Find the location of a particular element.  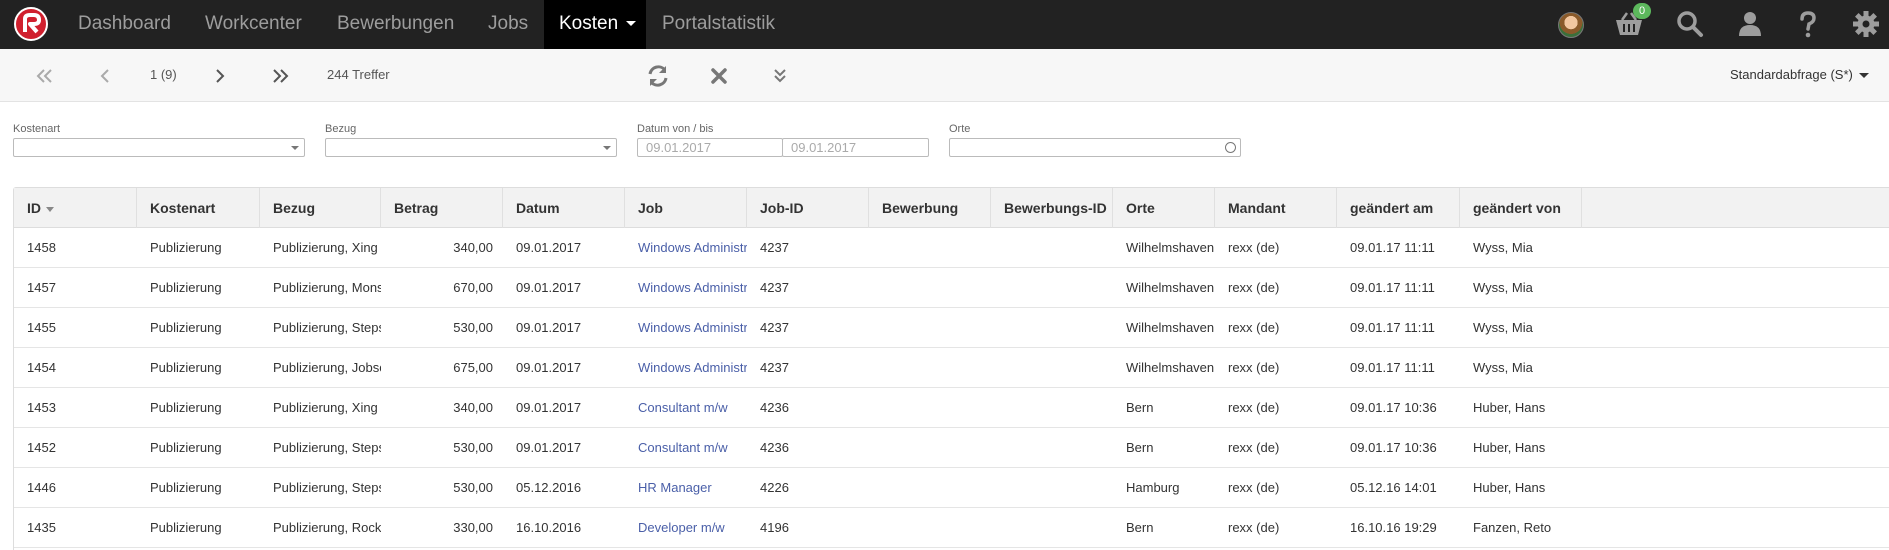

page-indicator: 1 (9) is located at coordinates (163, 74).